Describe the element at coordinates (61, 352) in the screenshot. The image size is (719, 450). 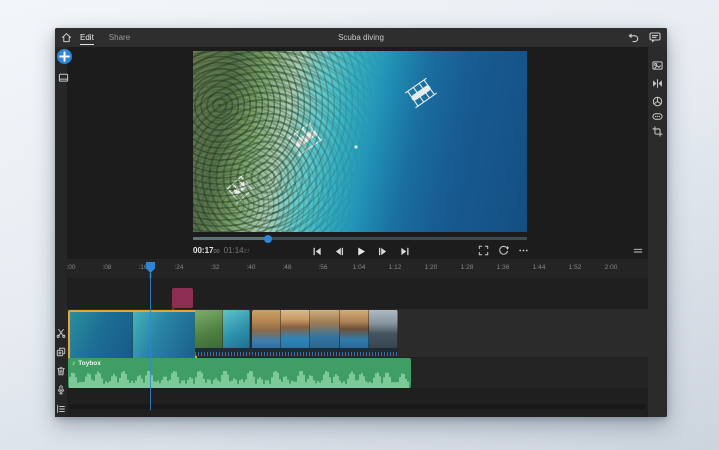
I see `duplicate-icon` at that location.